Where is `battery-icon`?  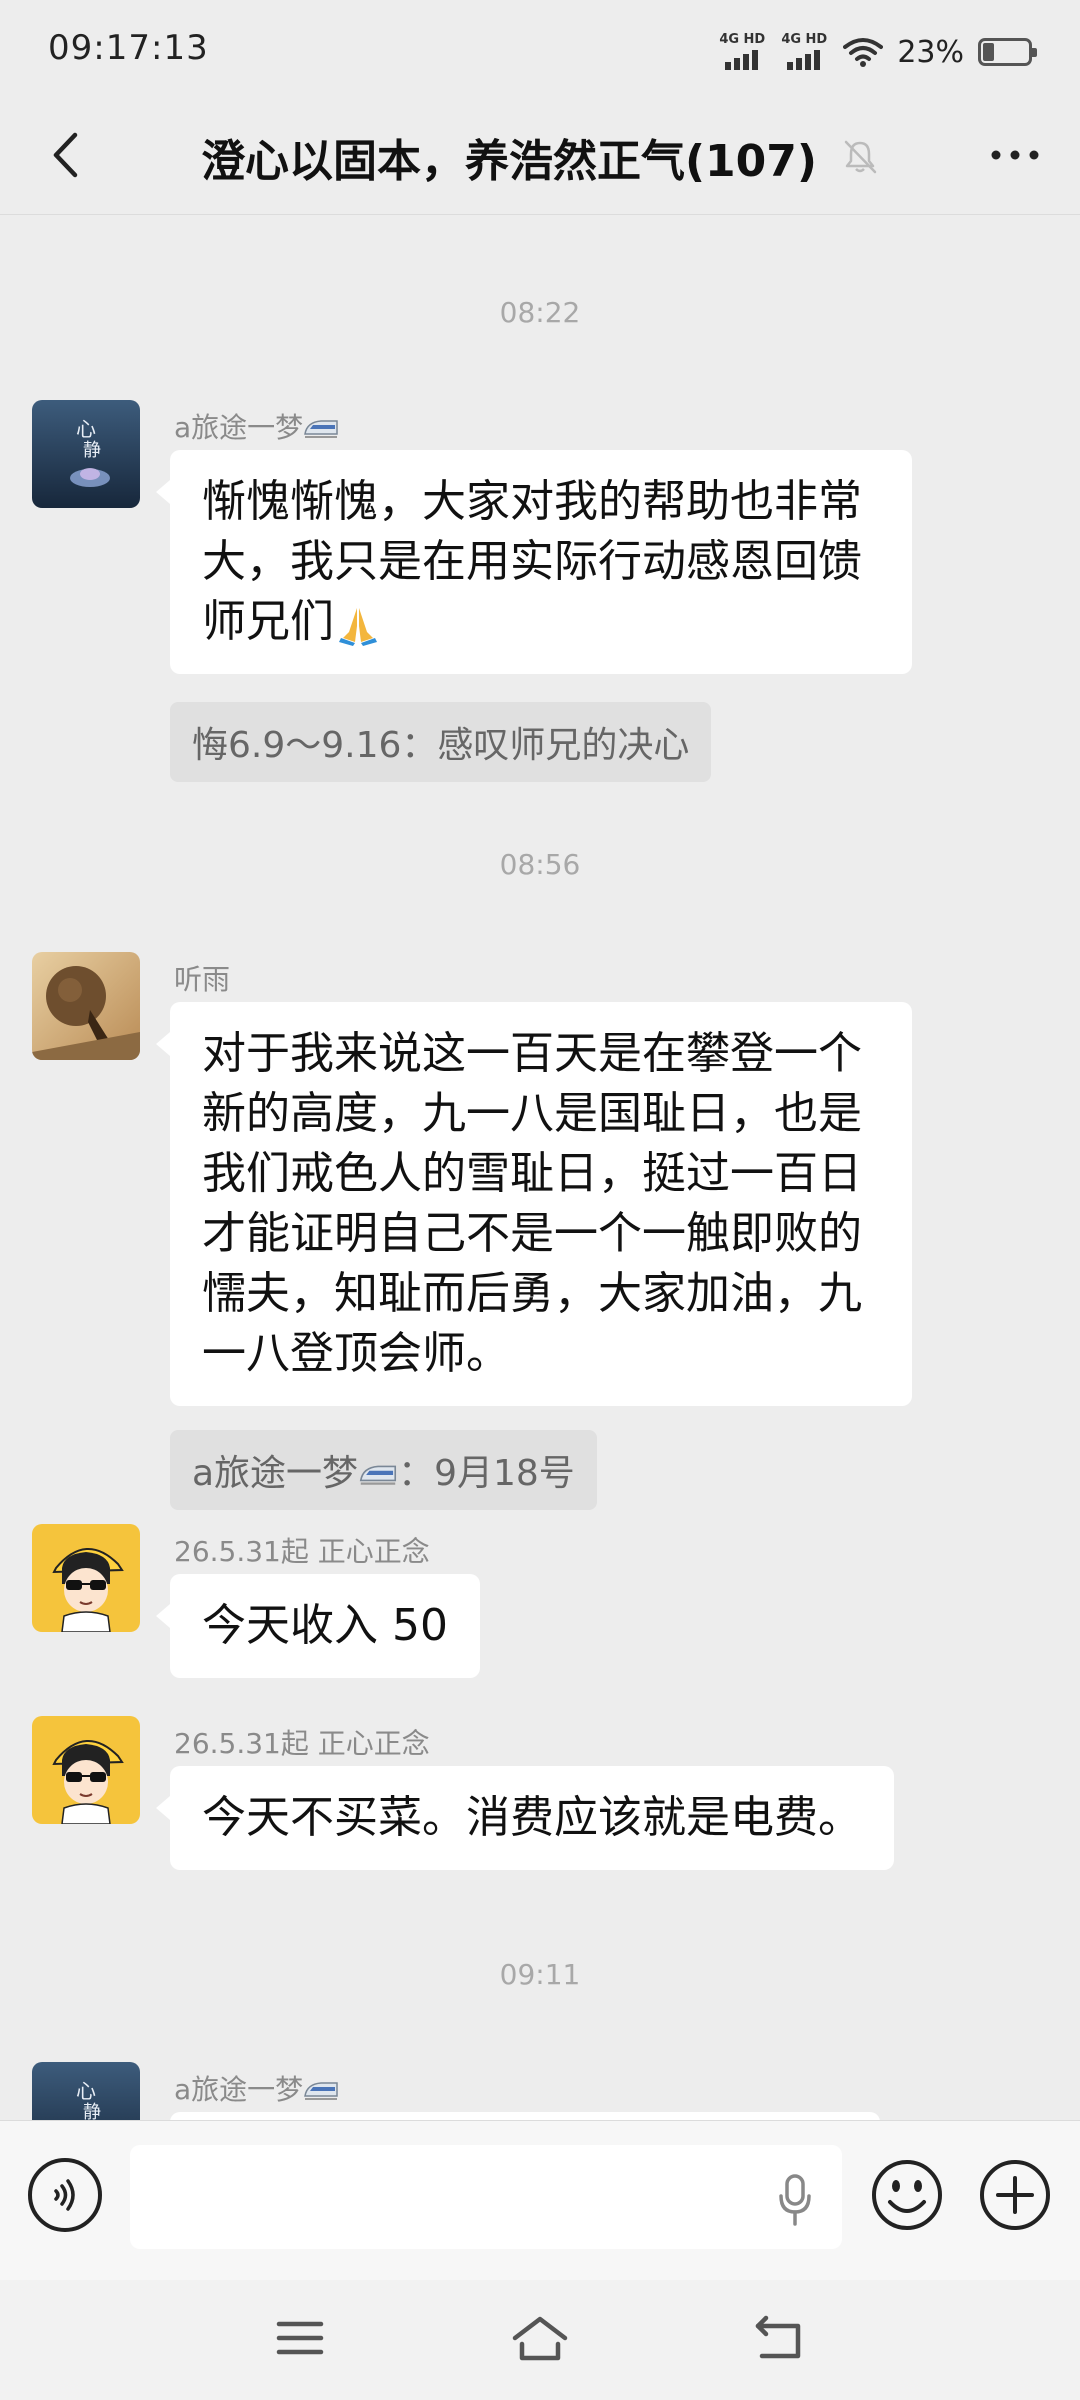
battery-icon is located at coordinates (1007, 52).